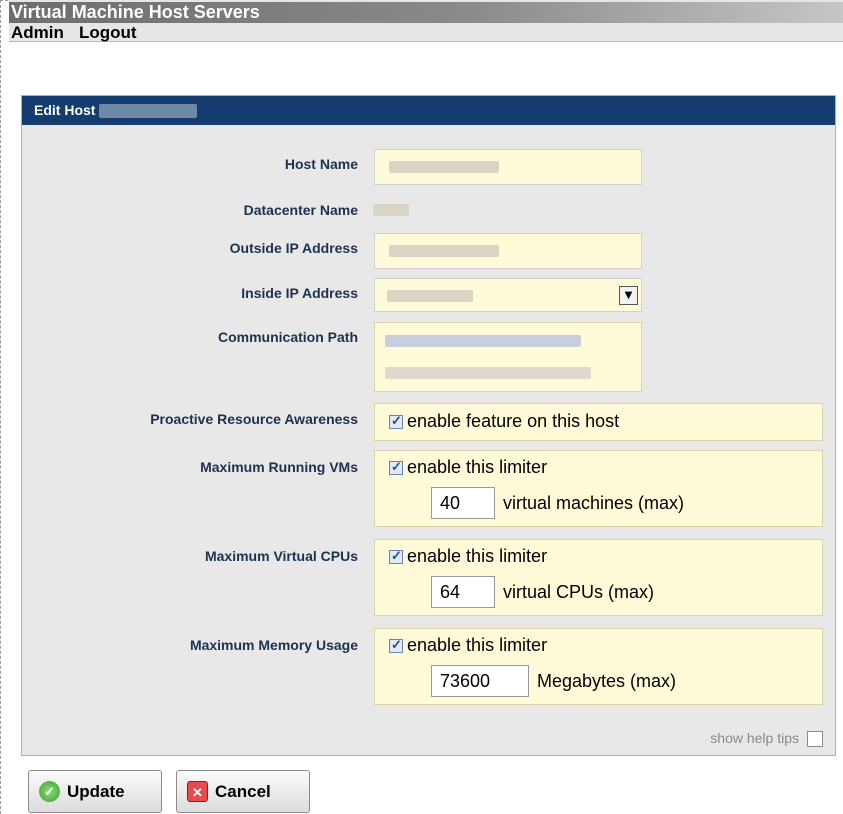 This screenshot has width=843, height=814. I want to click on radio-inside-network-redacted, so click(488, 373).